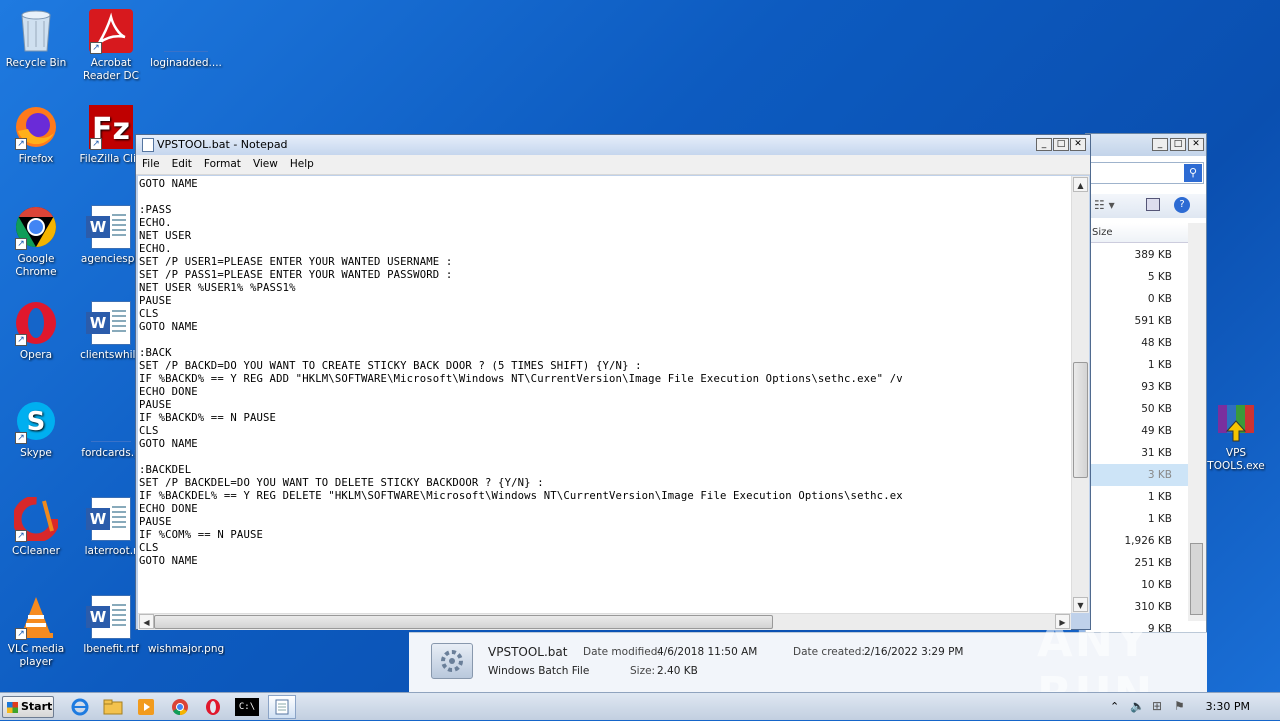 The height and width of the screenshot is (721, 1280). Describe the element at coordinates (222, 162) in the screenshot. I see `menu-format: Format` at that location.